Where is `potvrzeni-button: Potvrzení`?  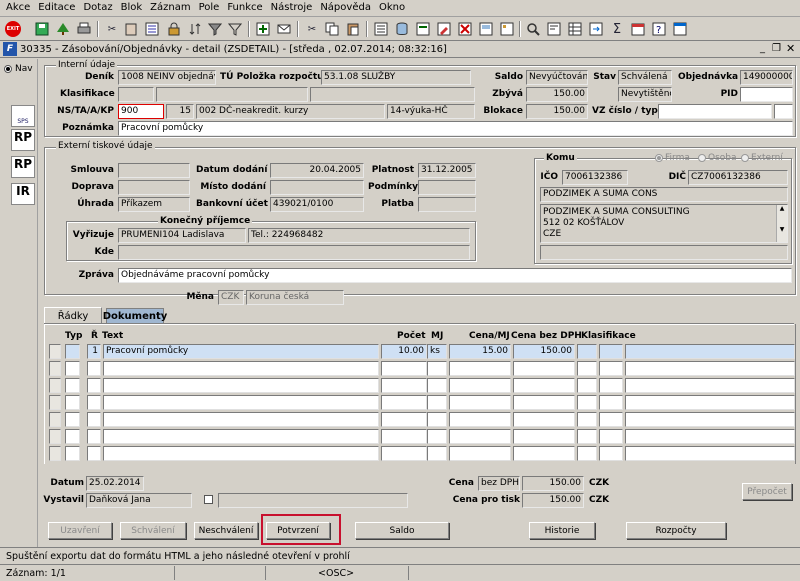 potvrzeni-button: Potvrzení is located at coordinates (298, 530).